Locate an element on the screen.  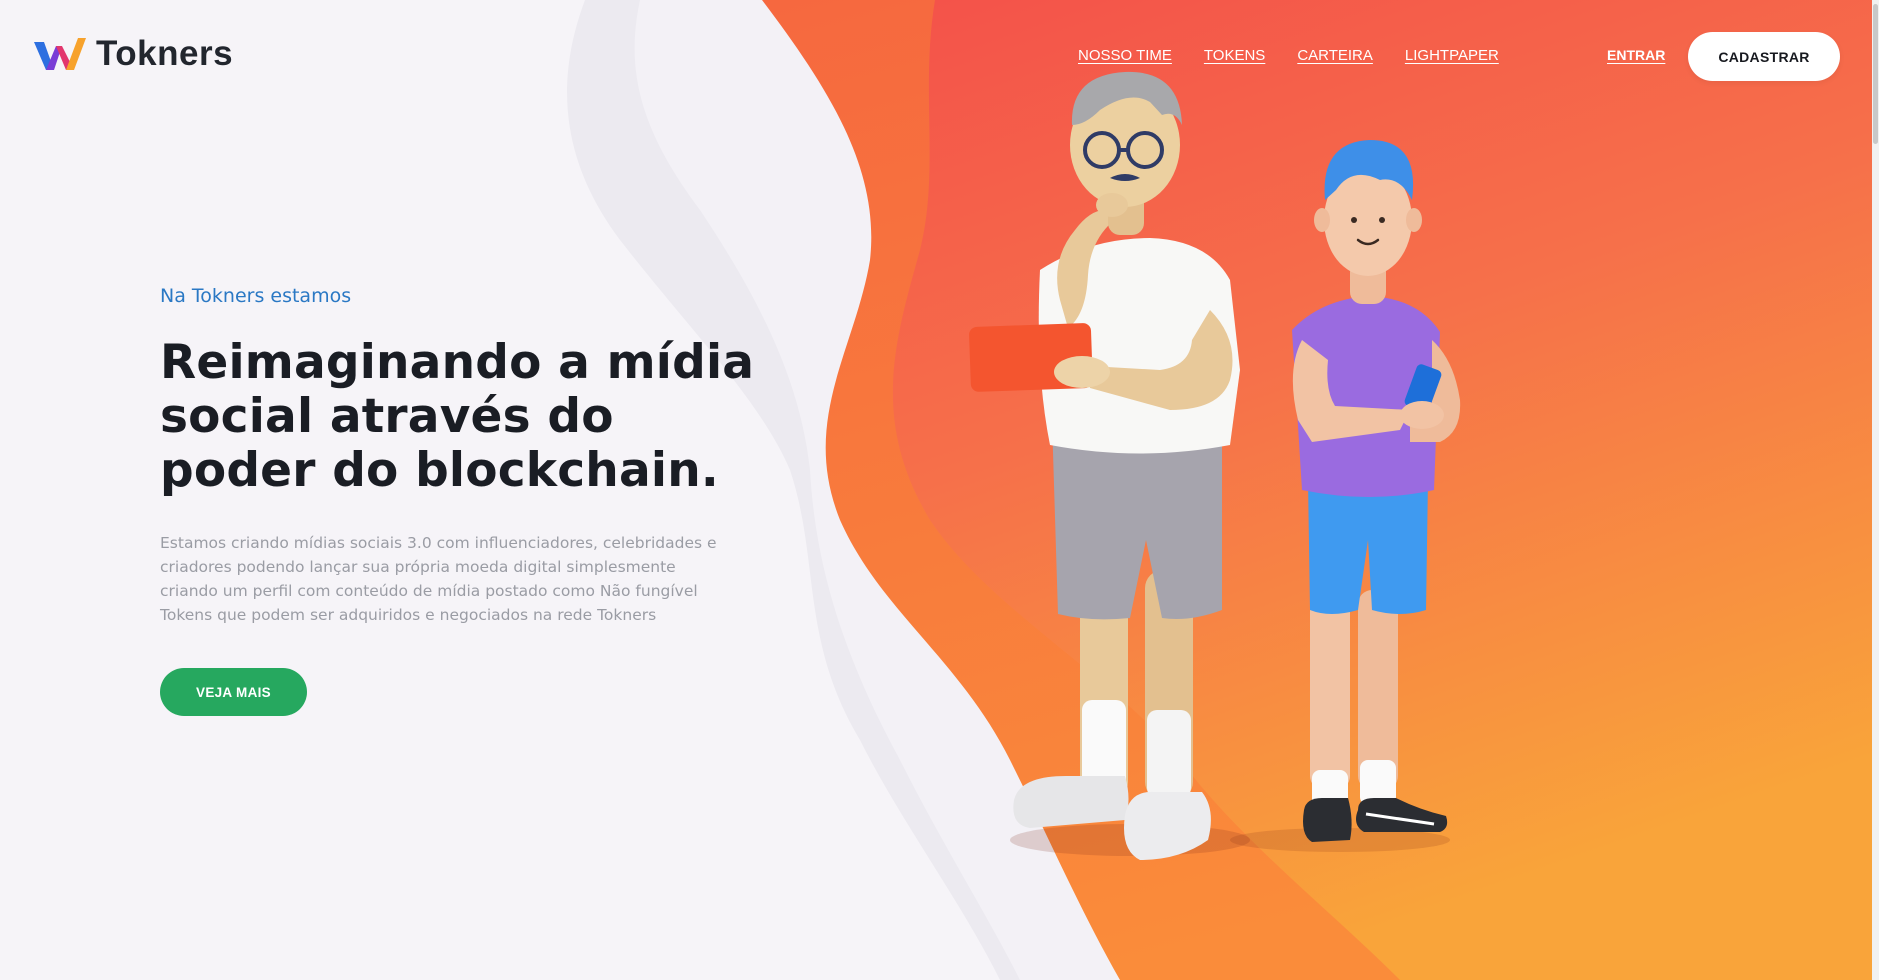
nav-link-lightpaper: LIGHTPAPER is located at coordinates (1452, 55).